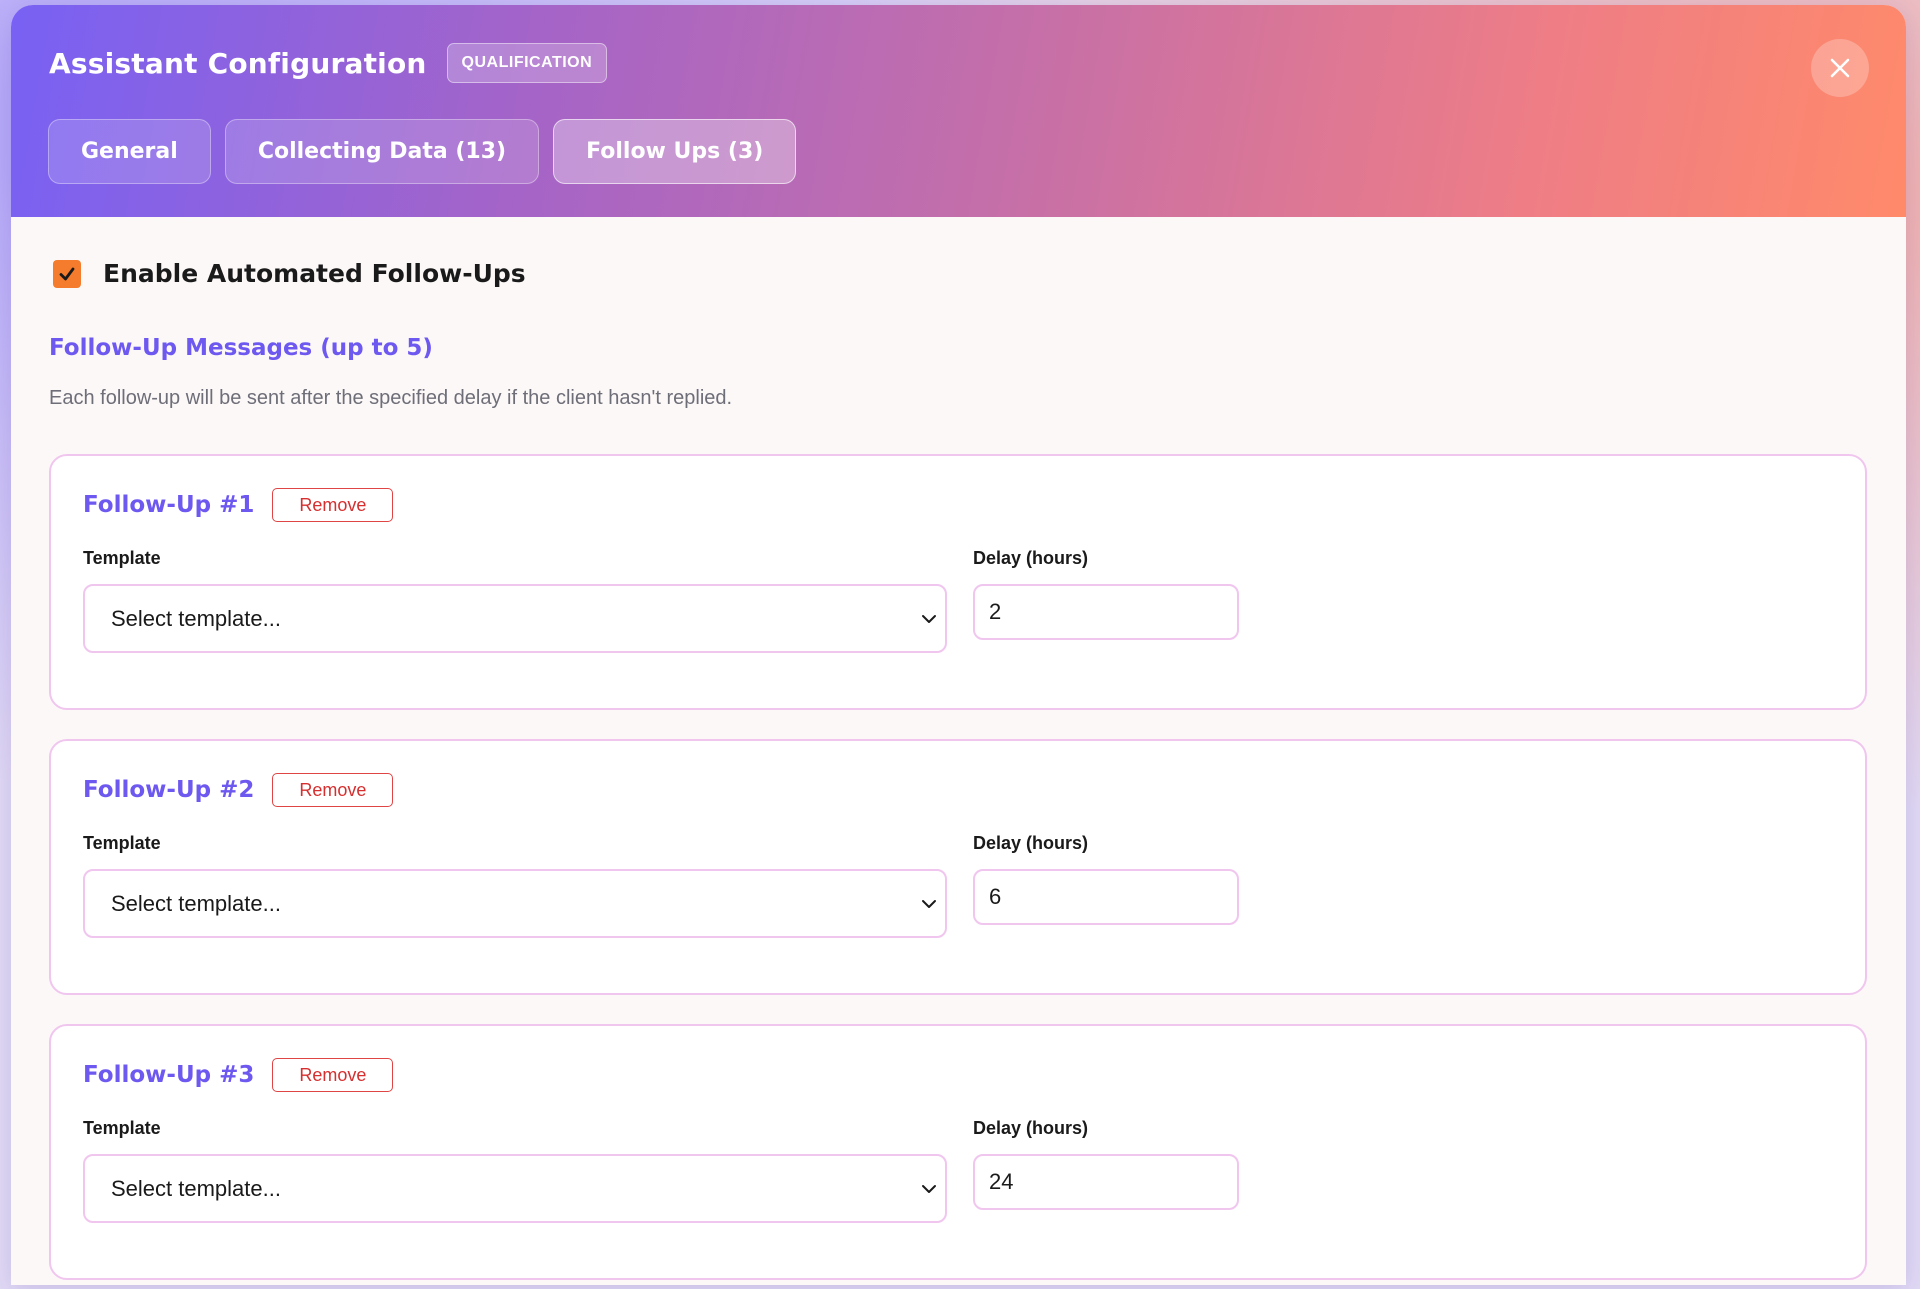 Image resolution: width=1920 pixels, height=1289 pixels. I want to click on followup-title: Follow-Up #1, so click(169, 505).